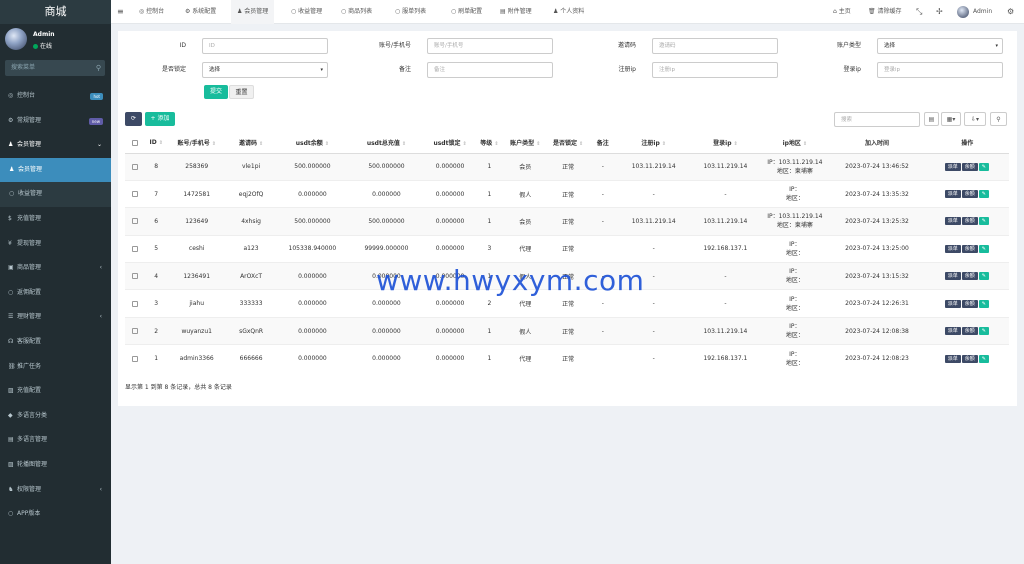 The height and width of the screenshot is (564, 1024). Describe the element at coordinates (951, 119) in the screenshot. I see `columns-icon: ▦▾` at that location.